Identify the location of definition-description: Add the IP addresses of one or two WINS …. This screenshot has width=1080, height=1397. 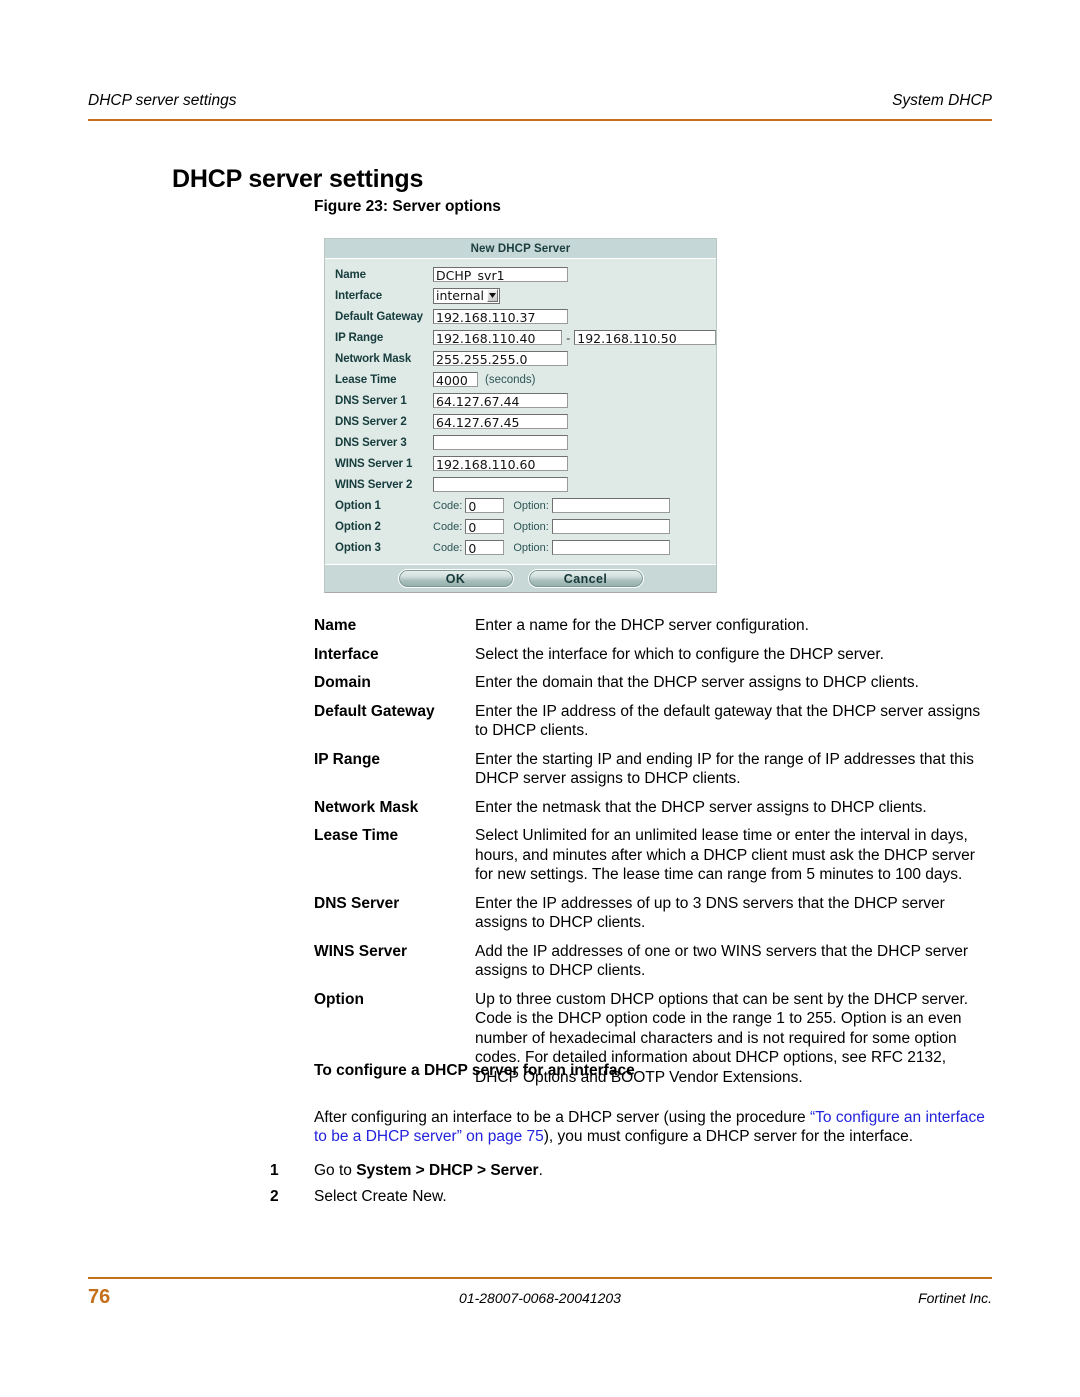
(722, 961).